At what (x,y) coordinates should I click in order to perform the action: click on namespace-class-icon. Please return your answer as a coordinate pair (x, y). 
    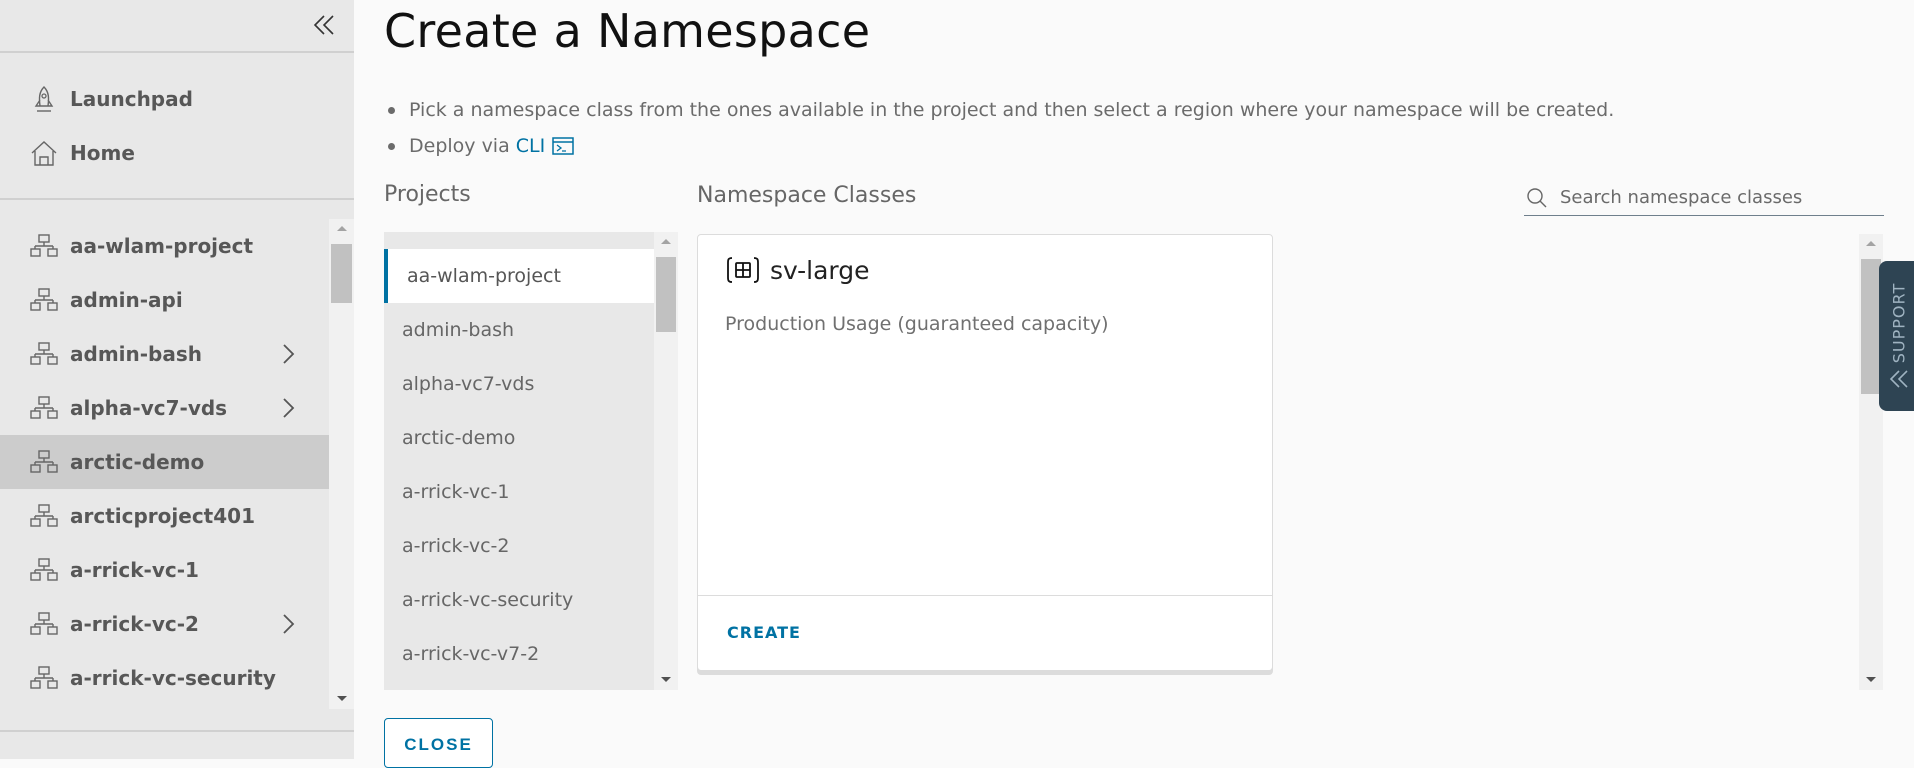
    Looking at the image, I should click on (743, 270).